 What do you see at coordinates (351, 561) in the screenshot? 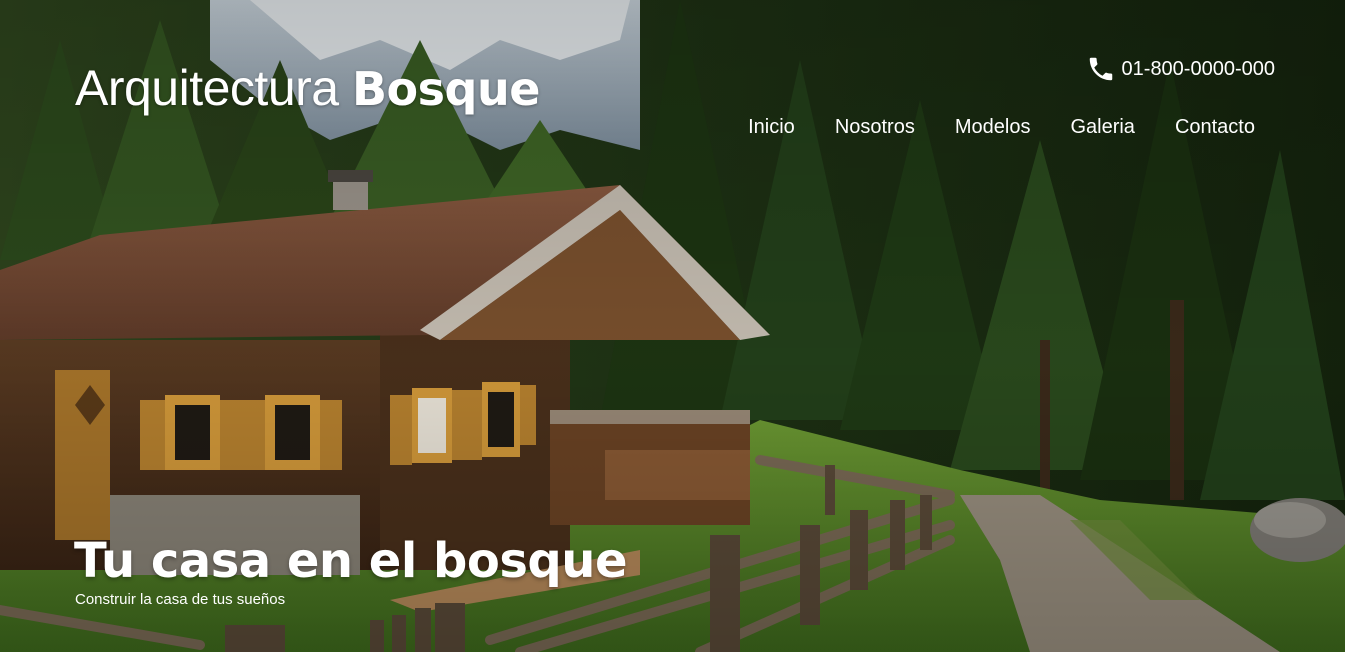
I see `hero-title: Tu casa en el bosque` at bounding box center [351, 561].